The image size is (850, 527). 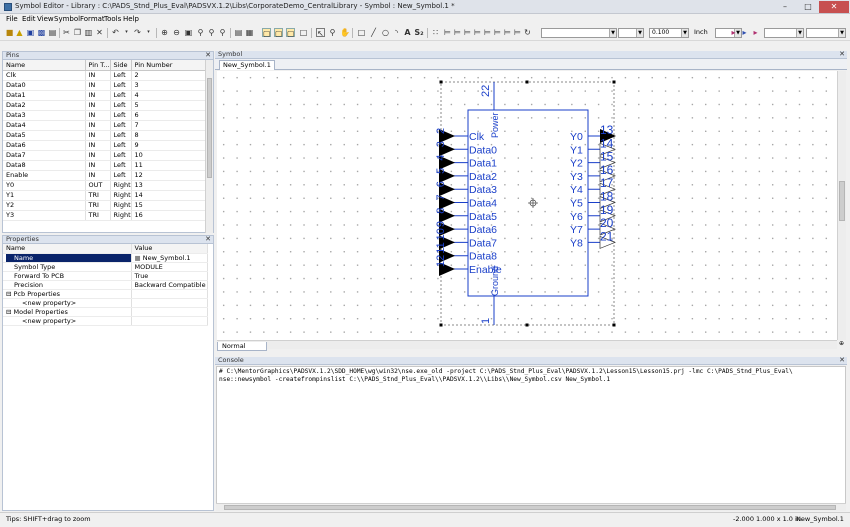 I want to click on scroll-thumb, so click(x=209, y=128).